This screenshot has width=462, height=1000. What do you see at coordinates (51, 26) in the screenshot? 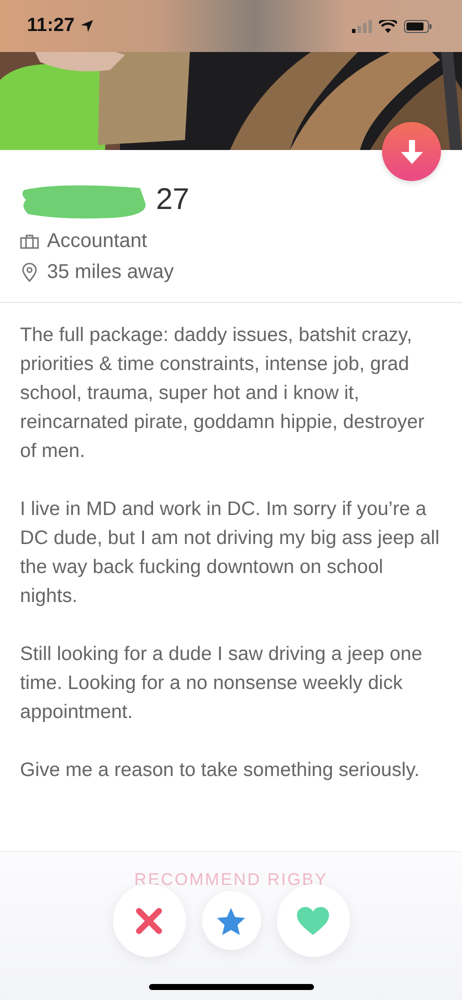
I see `status-time: 11:27` at bounding box center [51, 26].